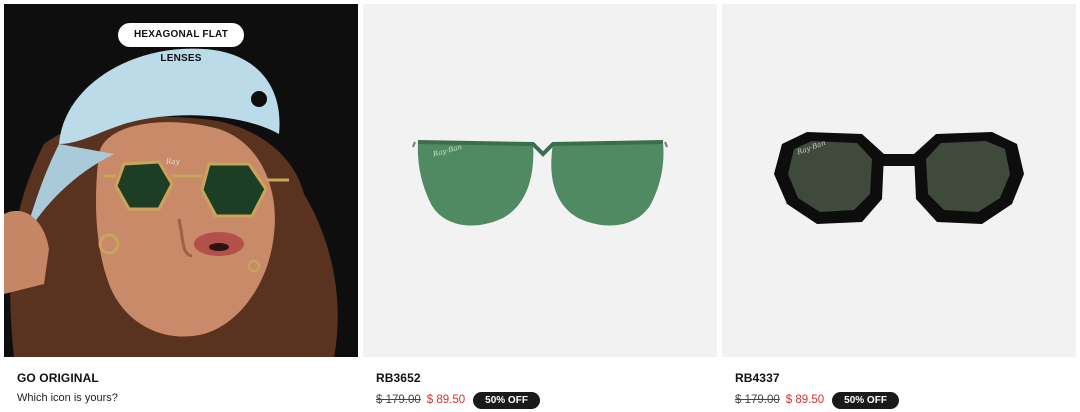 The height and width of the screenshot is (412, 1080). What do you see at coordinates (546, 379) in the screenshot?
I see `product-title: RB3652` at bounding box center [546, 379].